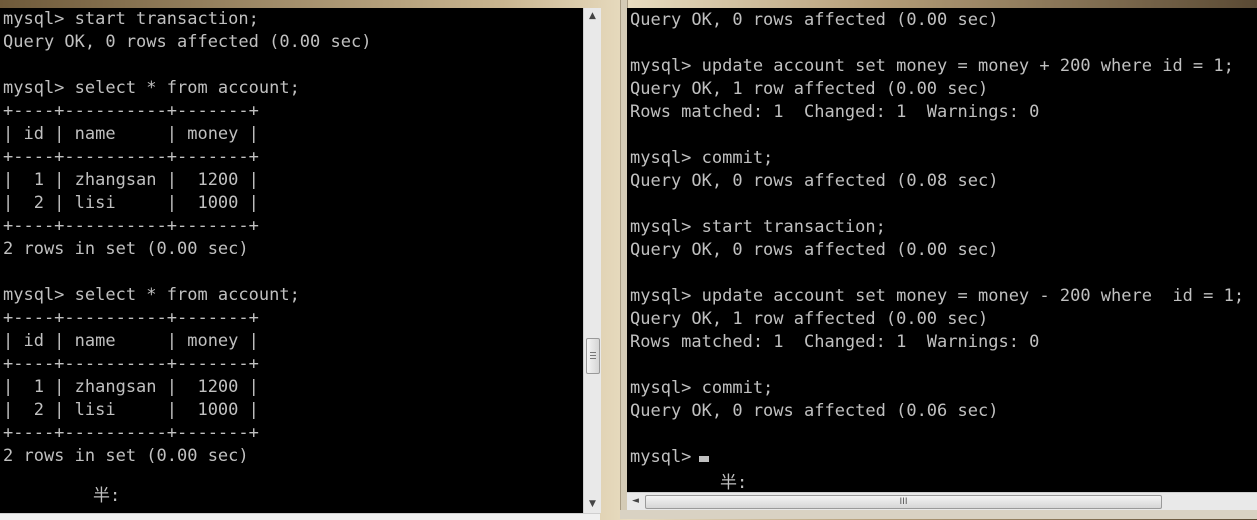 Image resolution: width=1257 pixels, height=520 pixels. I want to click on scroll-left-arrow-icon: ◄, so click(635, 501).